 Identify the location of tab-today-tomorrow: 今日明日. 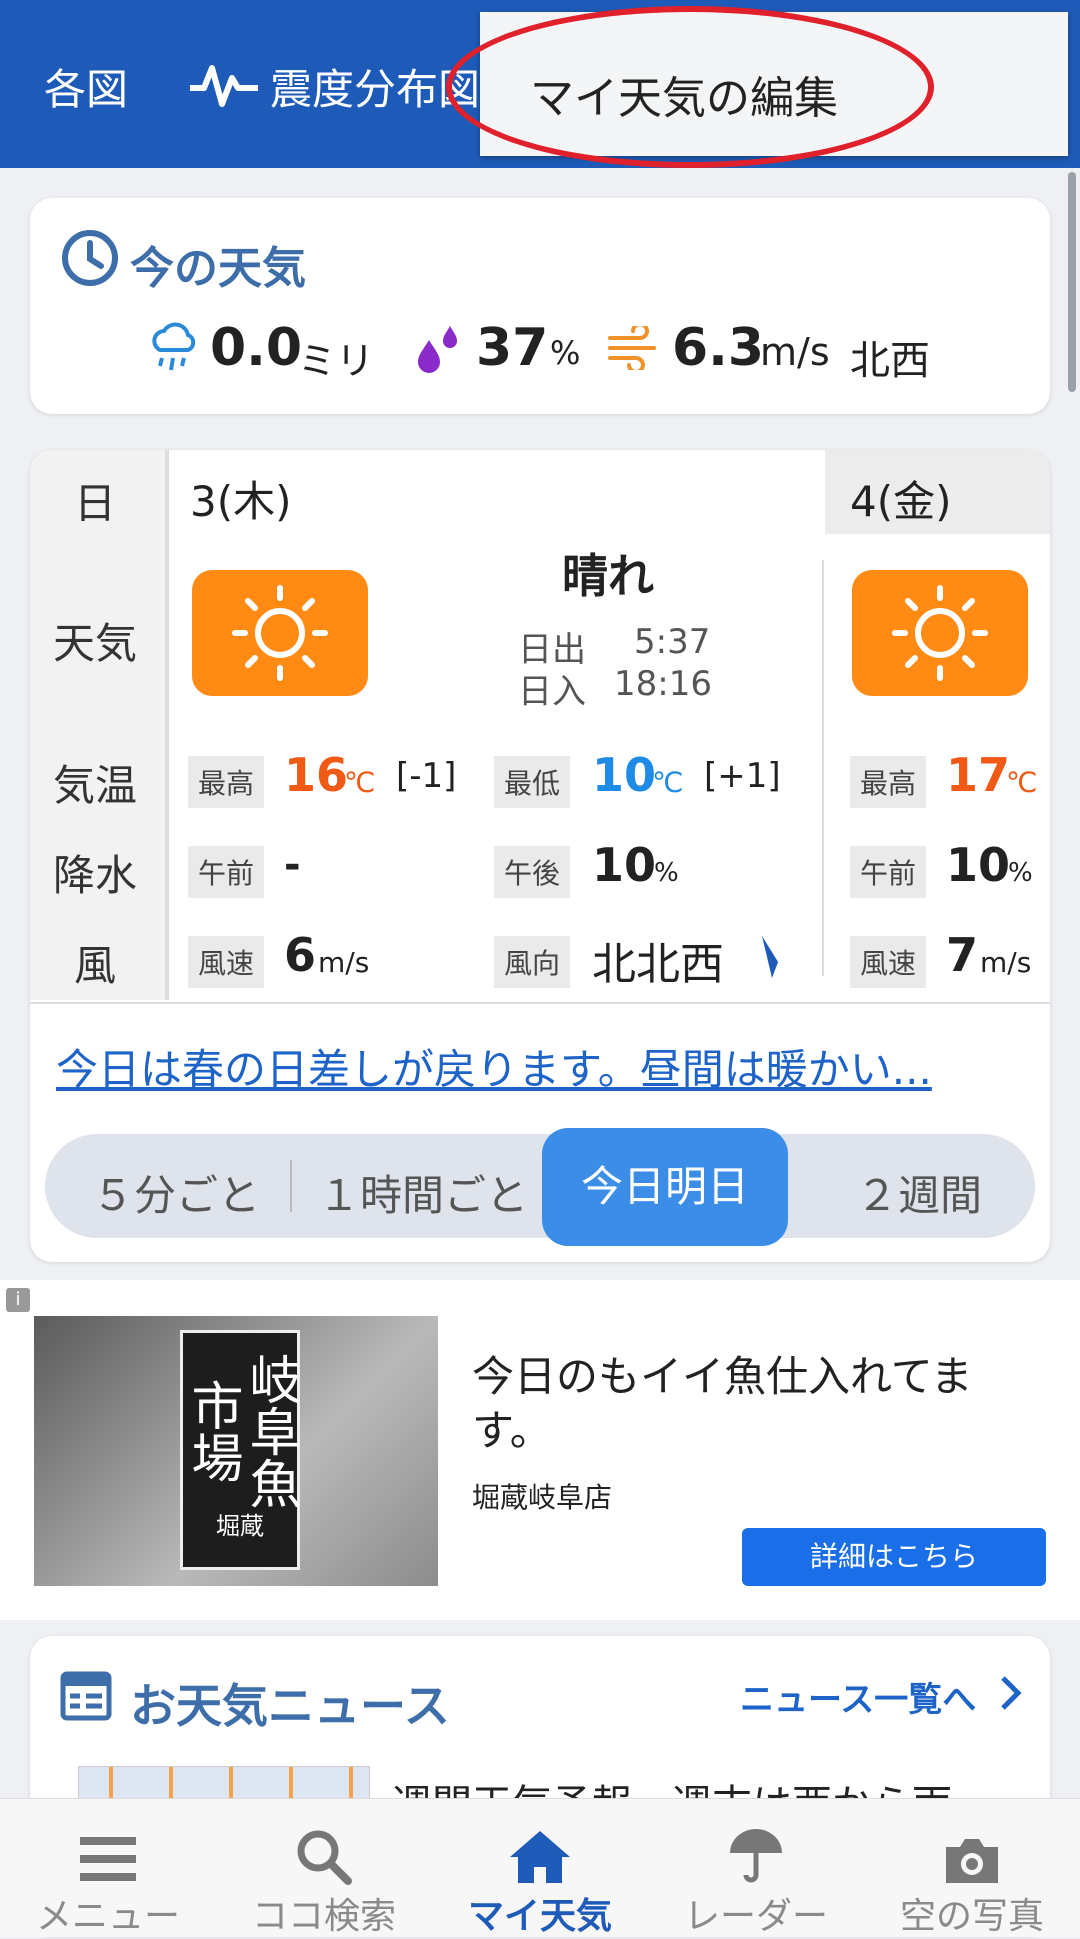
(665, 1187).